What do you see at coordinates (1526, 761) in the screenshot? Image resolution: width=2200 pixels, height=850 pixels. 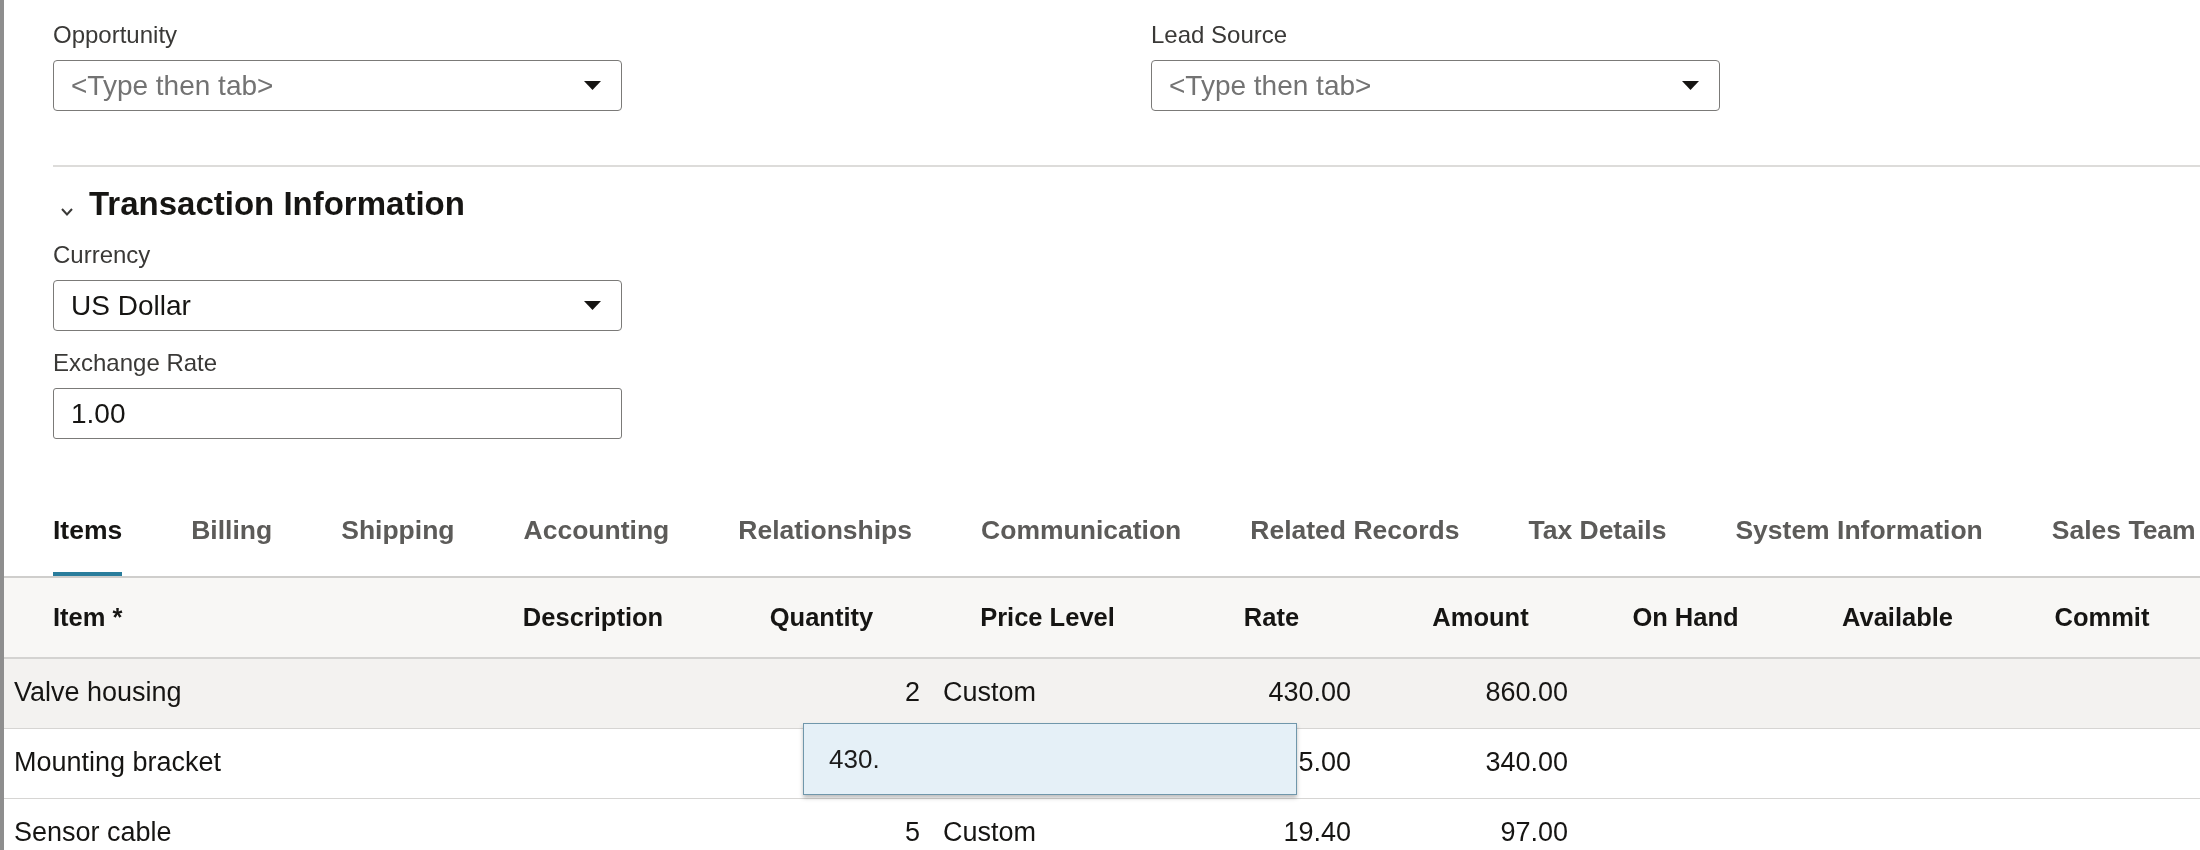 I see `table-cell: 340.00` at bounding box center [1526, 761].